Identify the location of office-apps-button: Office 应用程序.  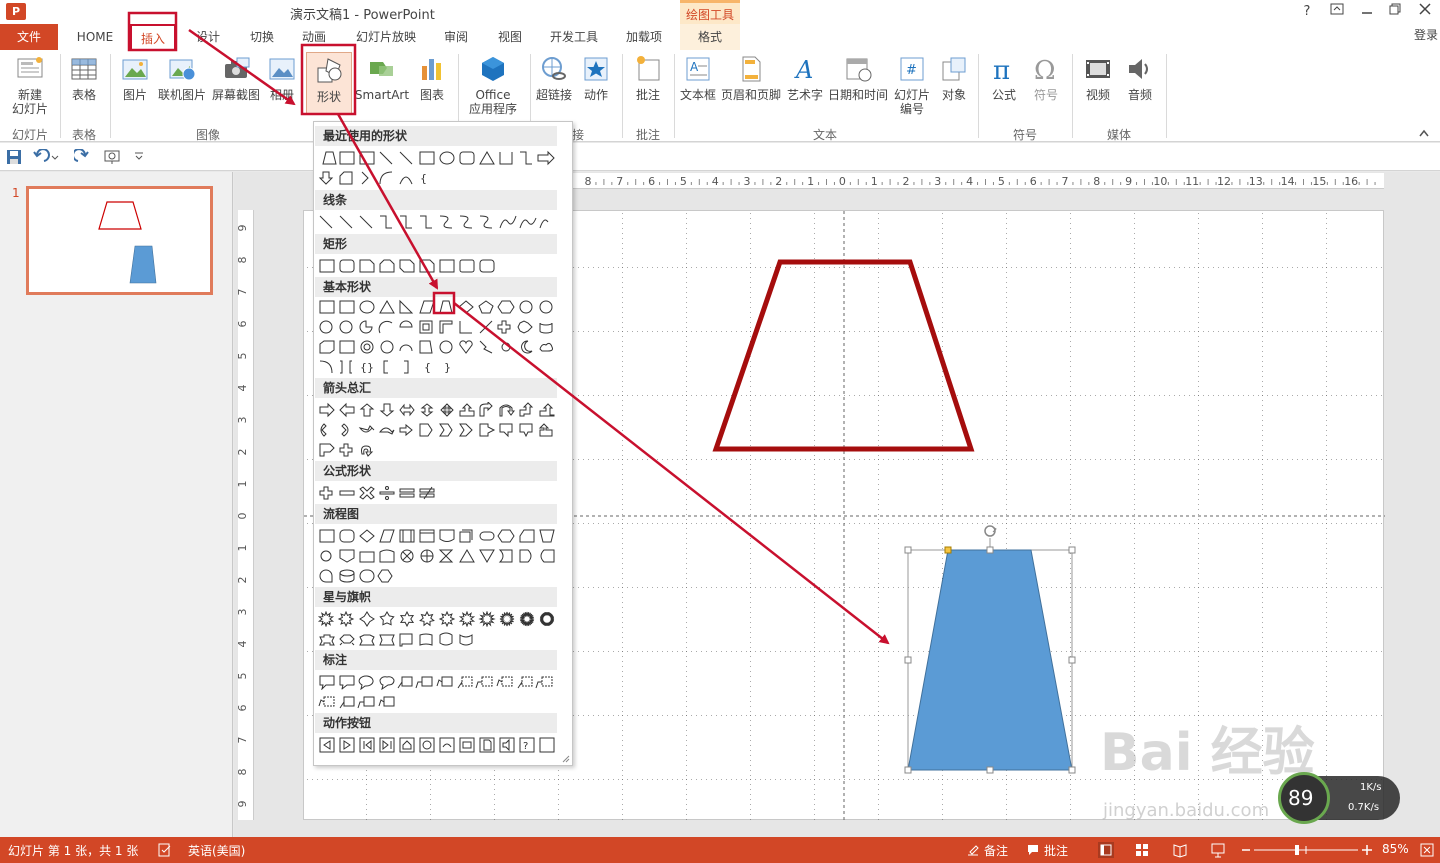
(493, 85).